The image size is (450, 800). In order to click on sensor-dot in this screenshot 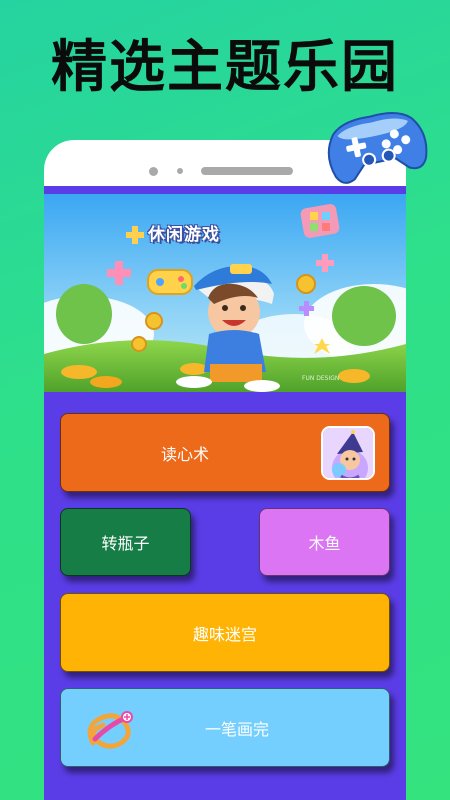, I will do `click(180, 171)`.